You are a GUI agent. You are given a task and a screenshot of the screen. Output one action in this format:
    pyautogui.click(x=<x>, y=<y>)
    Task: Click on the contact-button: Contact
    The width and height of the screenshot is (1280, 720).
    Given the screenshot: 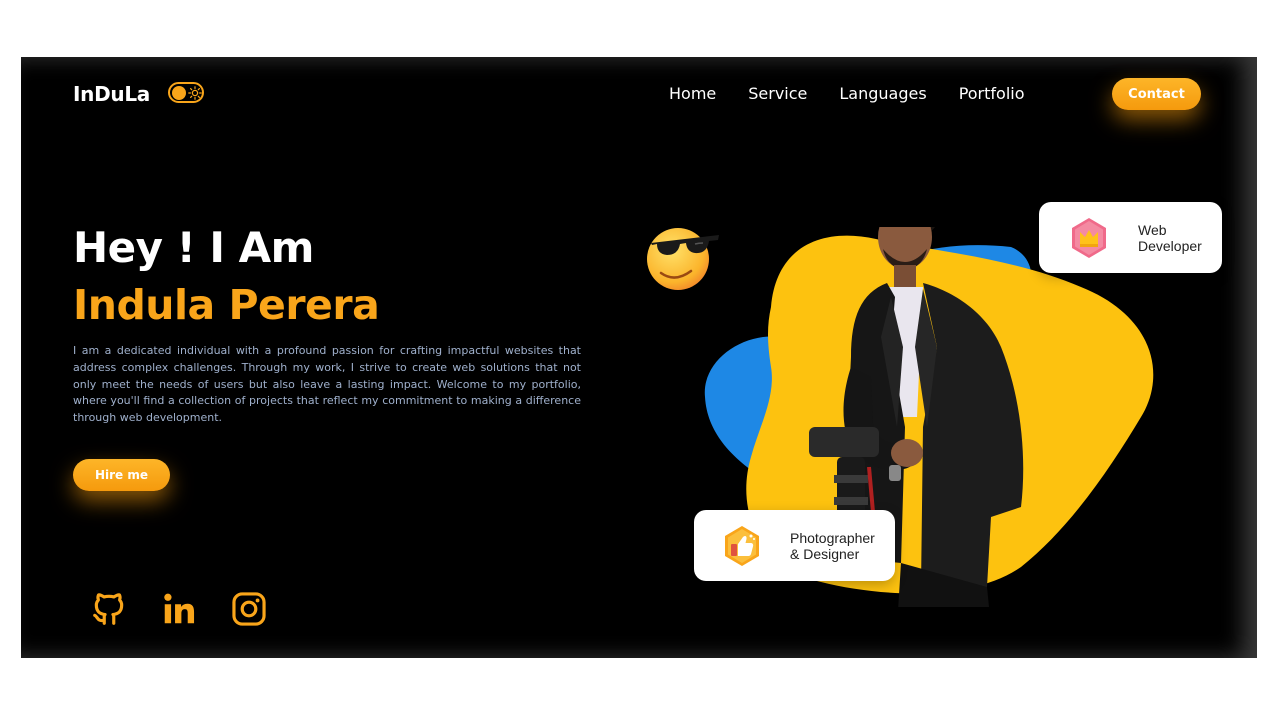 What is the action you would take?
    pyautogui.click(x=1156, y=94)
    